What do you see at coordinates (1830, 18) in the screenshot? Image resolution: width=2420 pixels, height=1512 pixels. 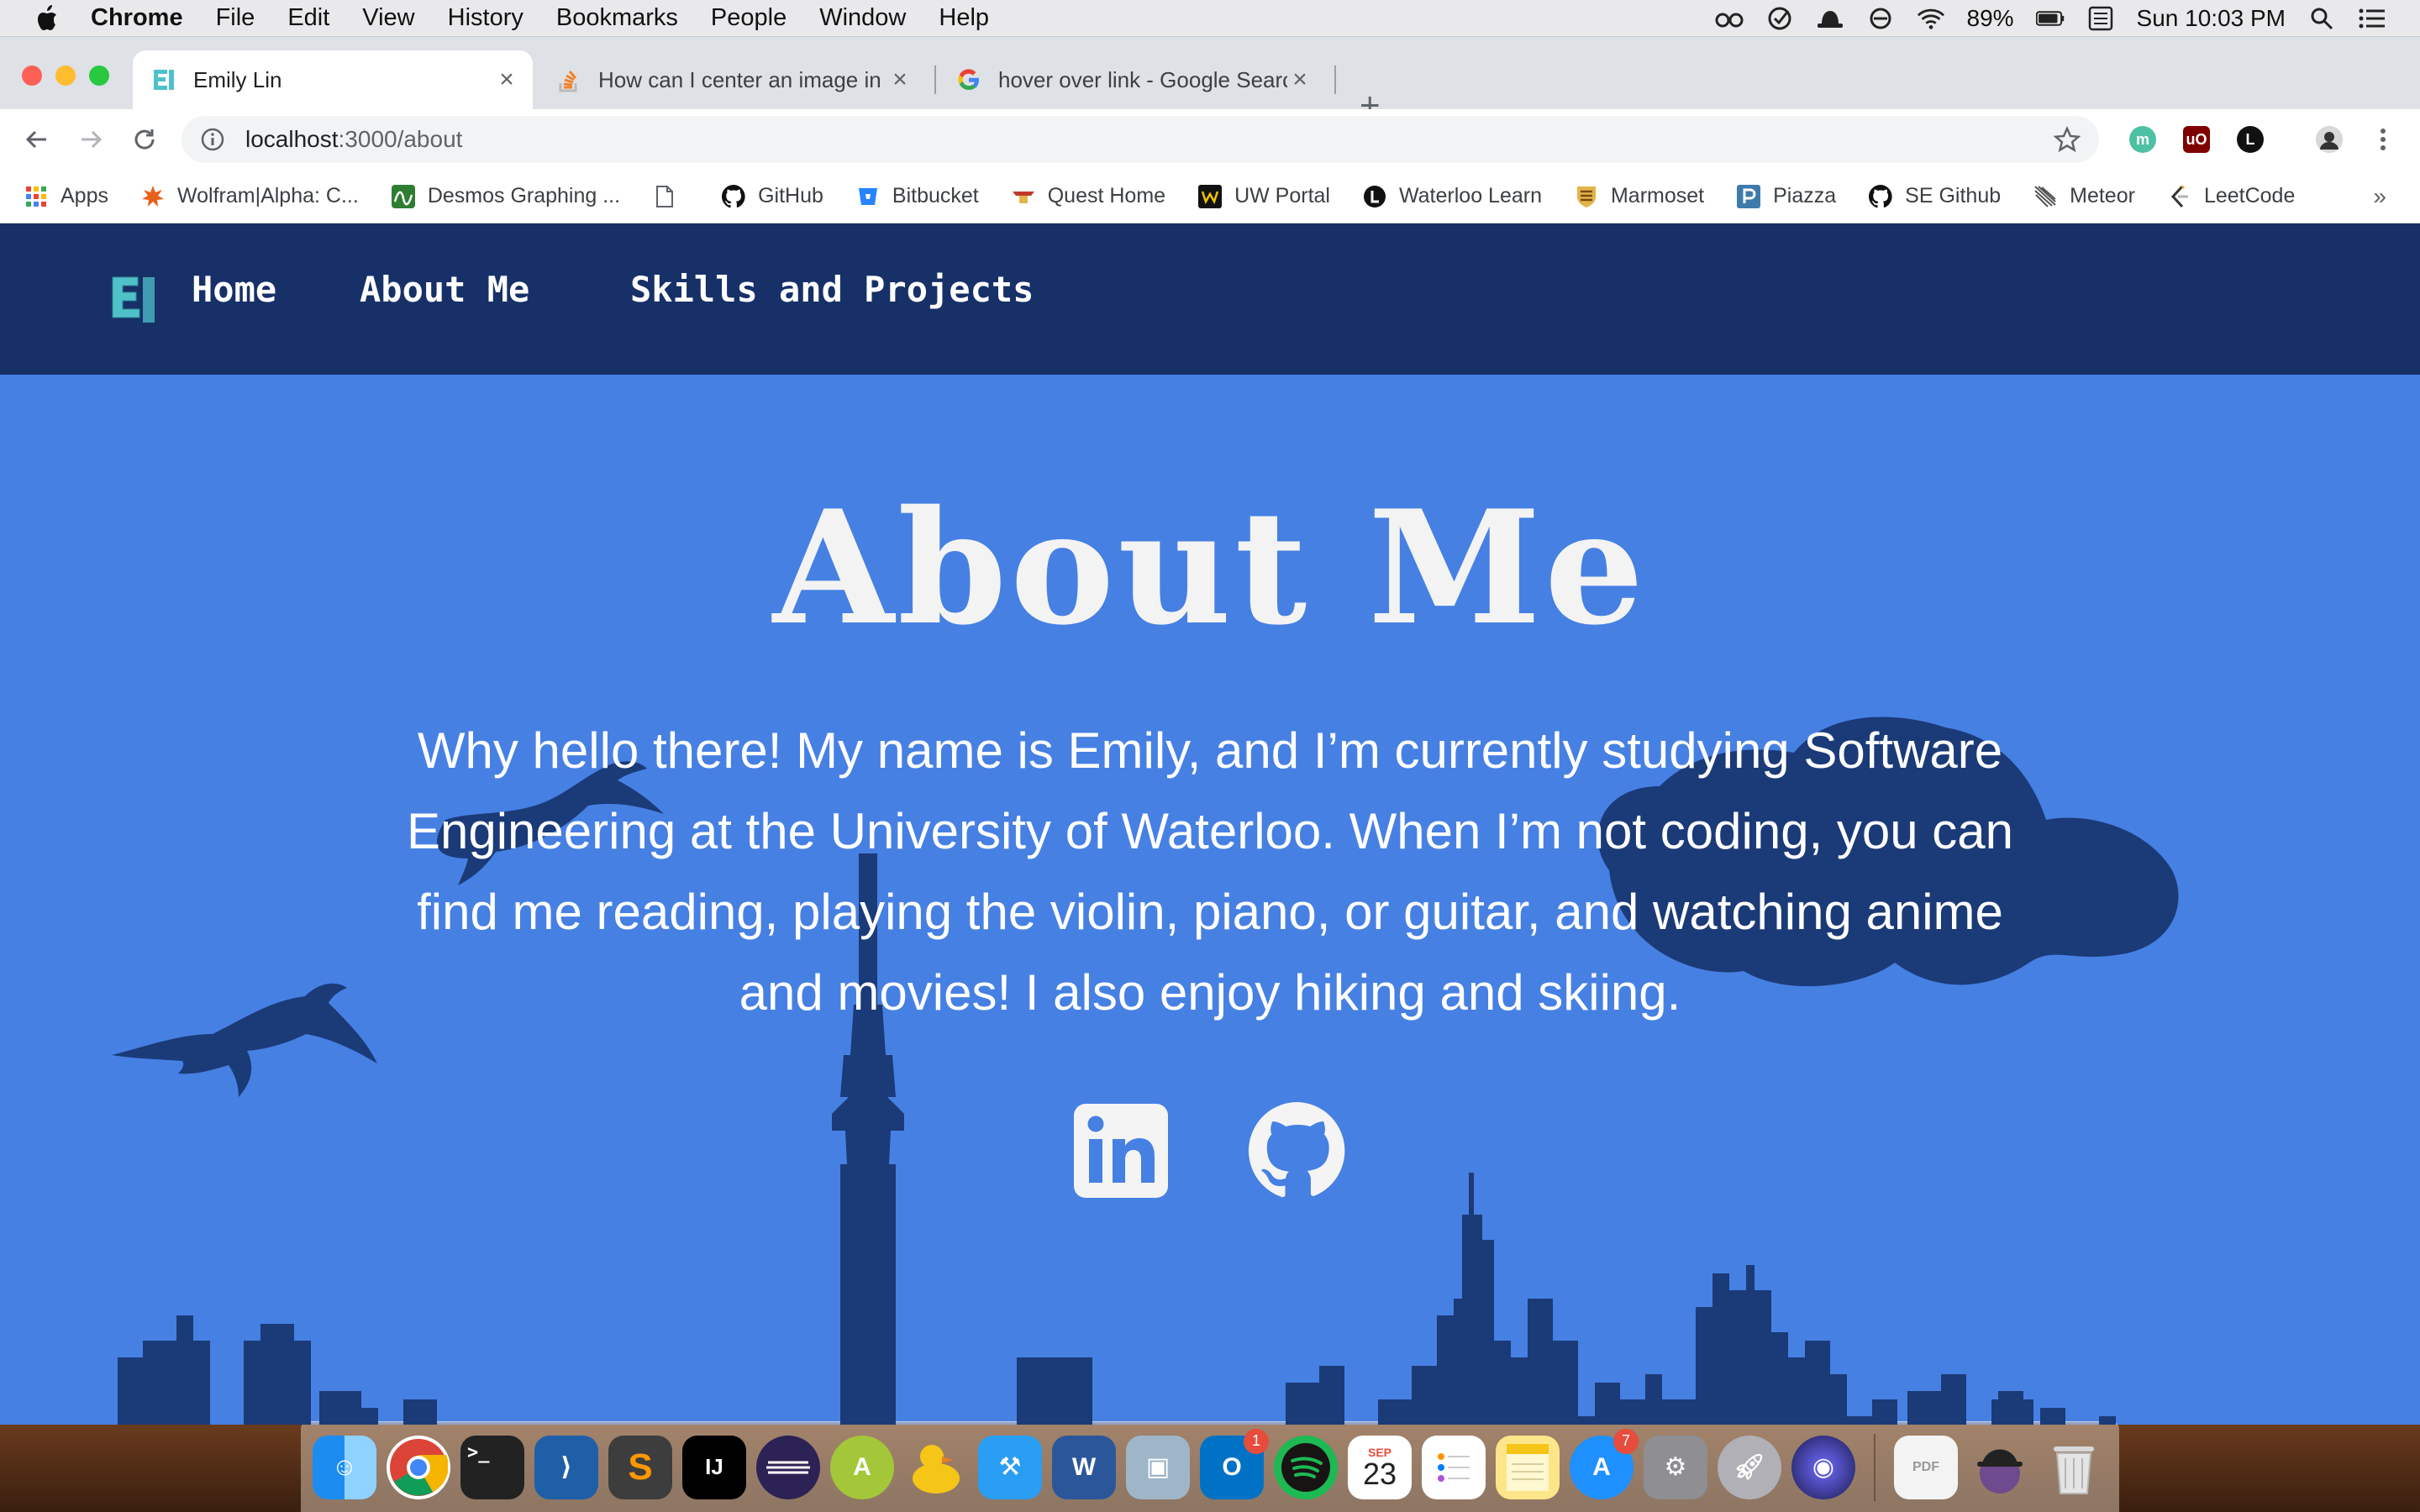 I see `bowler-hat-icon` at bounding box center [1830, 18].